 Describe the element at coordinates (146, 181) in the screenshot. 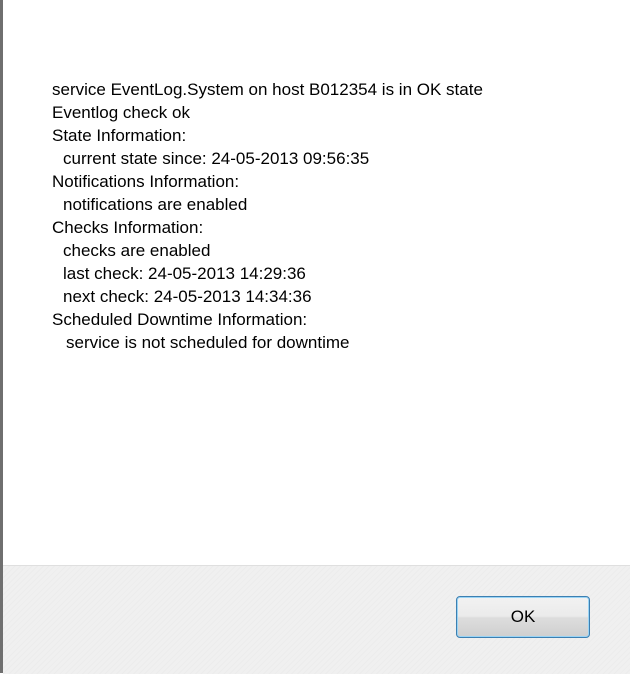

I see `notifications-information-heading: Notifications Information:` at that location.